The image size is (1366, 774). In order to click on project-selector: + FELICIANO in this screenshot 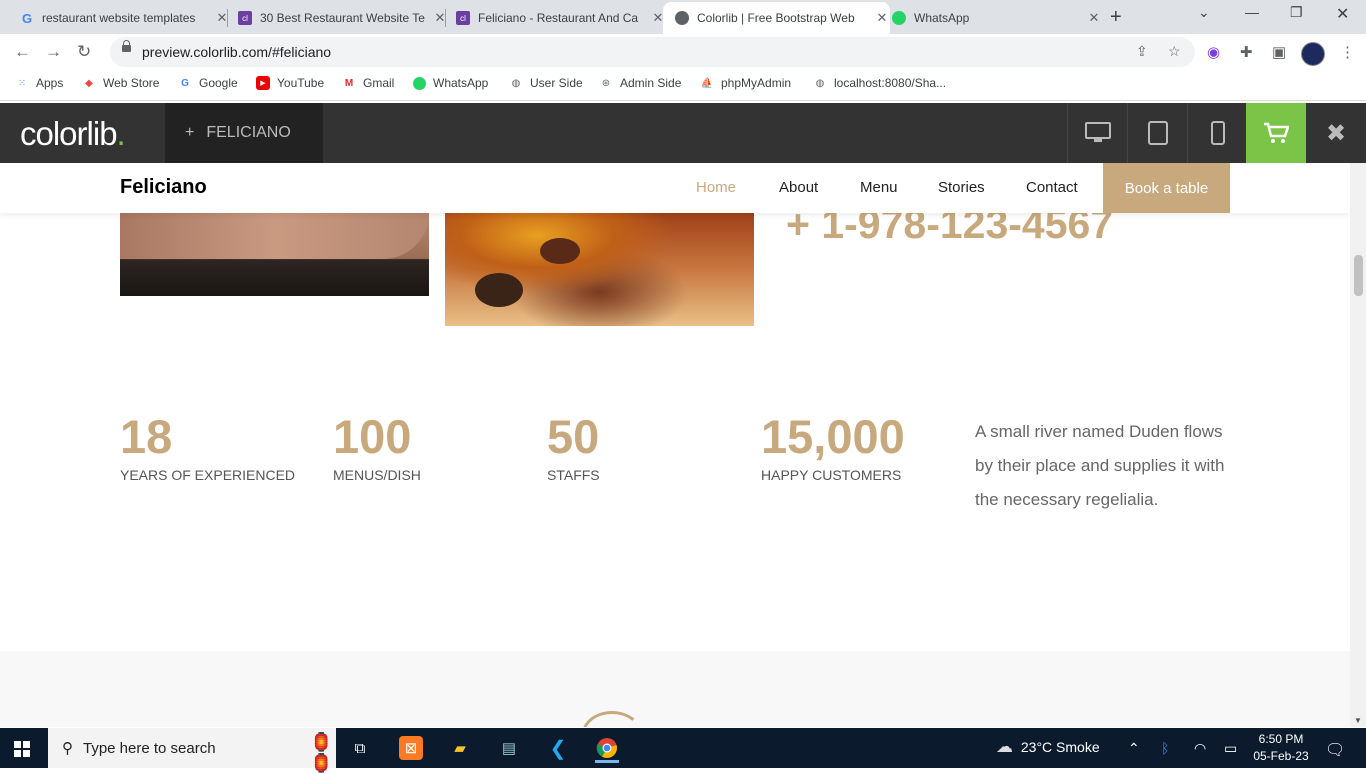, I will do `click(244, 133)`.